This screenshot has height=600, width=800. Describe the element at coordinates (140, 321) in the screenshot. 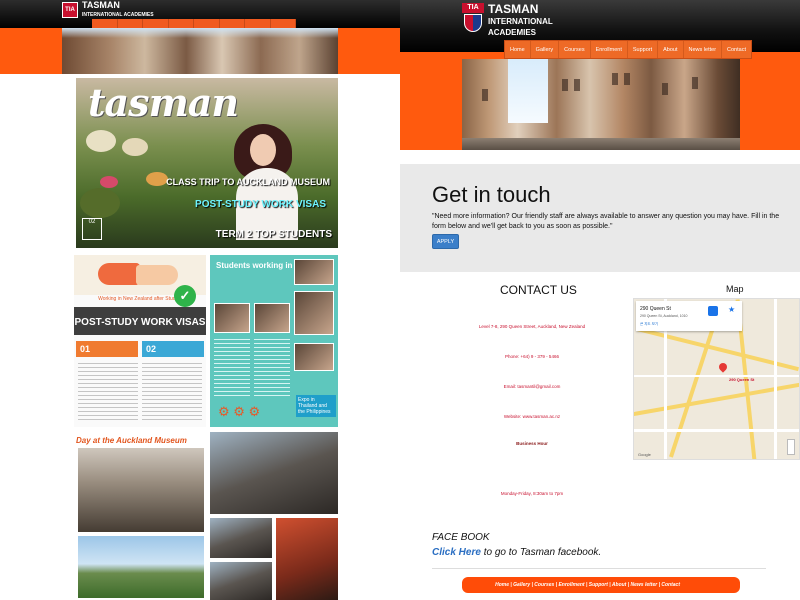

I see `visa-page-title: POST-STUDY WORK VISAS` at that location.